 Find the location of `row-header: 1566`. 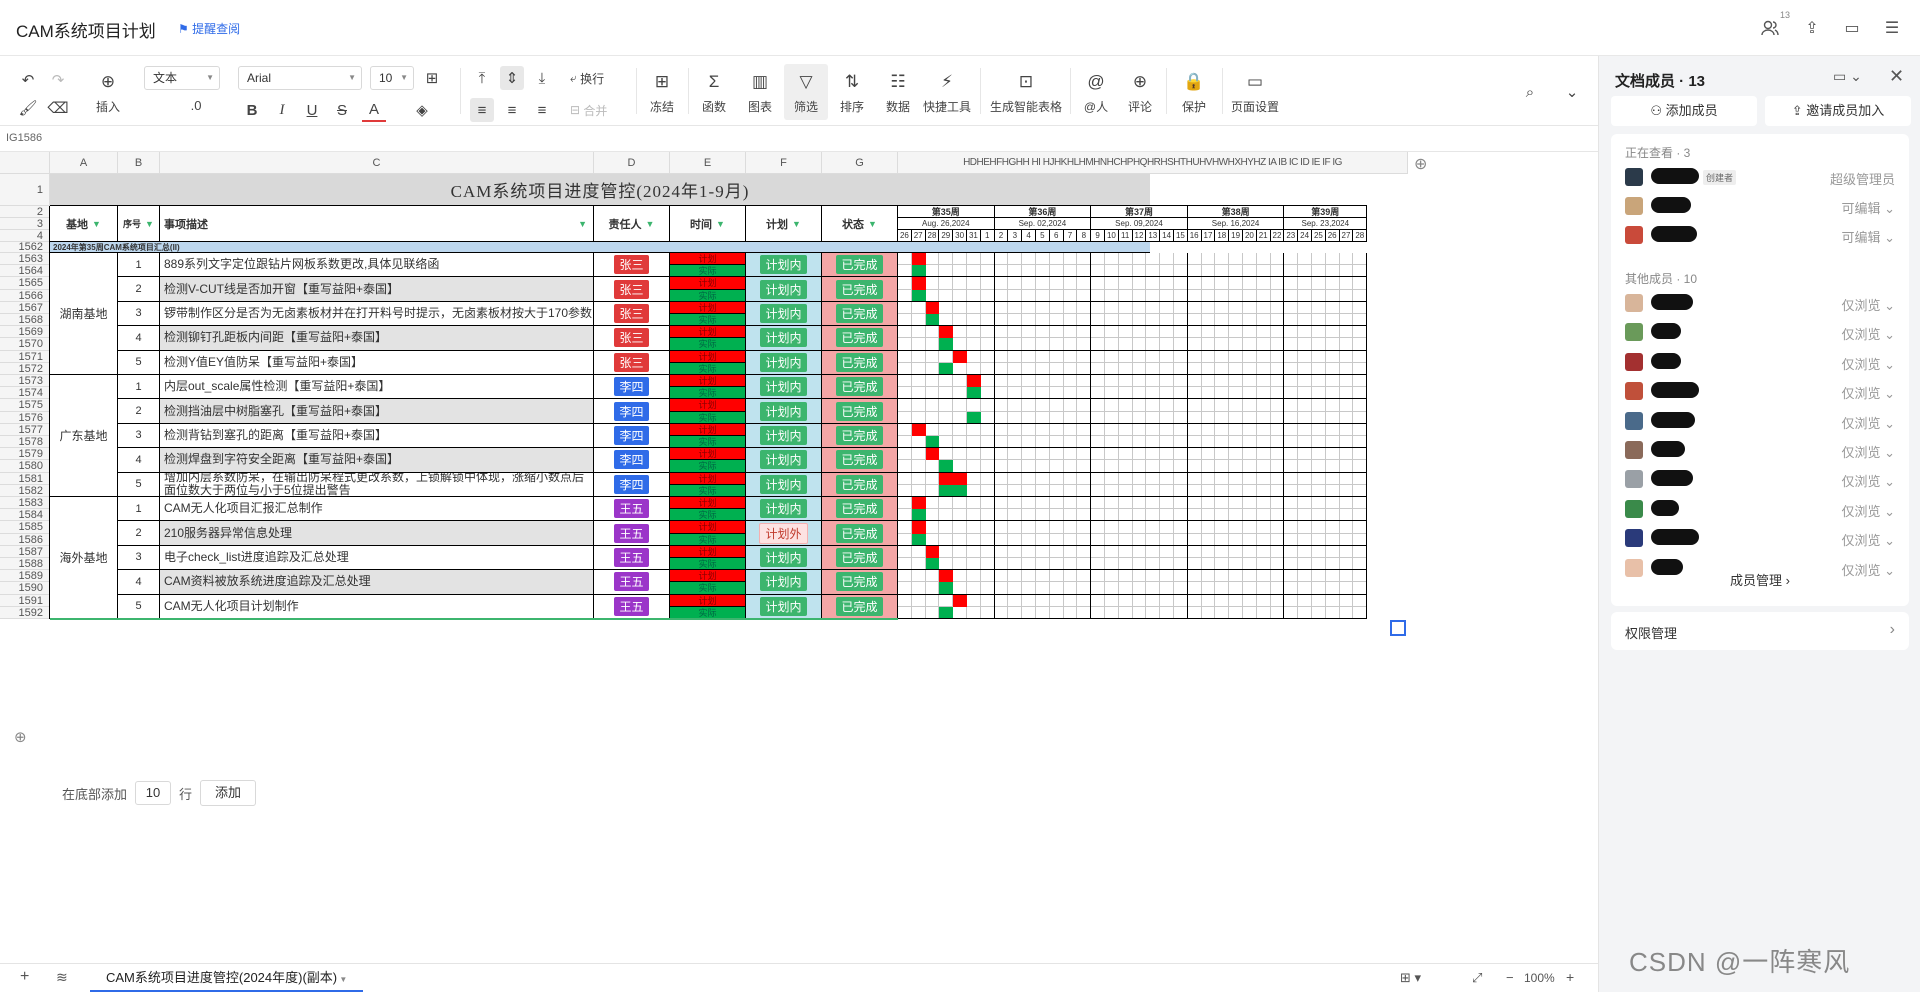

row-header: 1566 is located at coordinates (25, 295).